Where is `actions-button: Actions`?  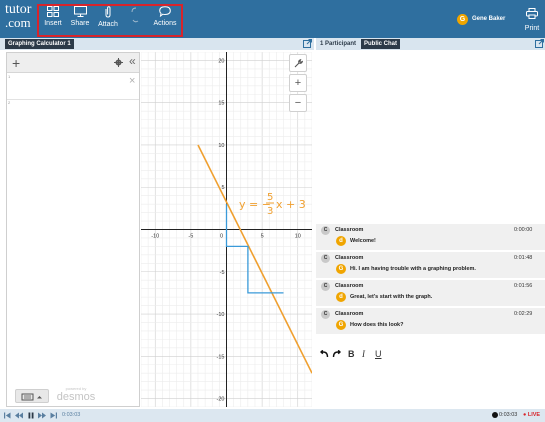
actions-button: Actions is located at coordinates (165, 20).